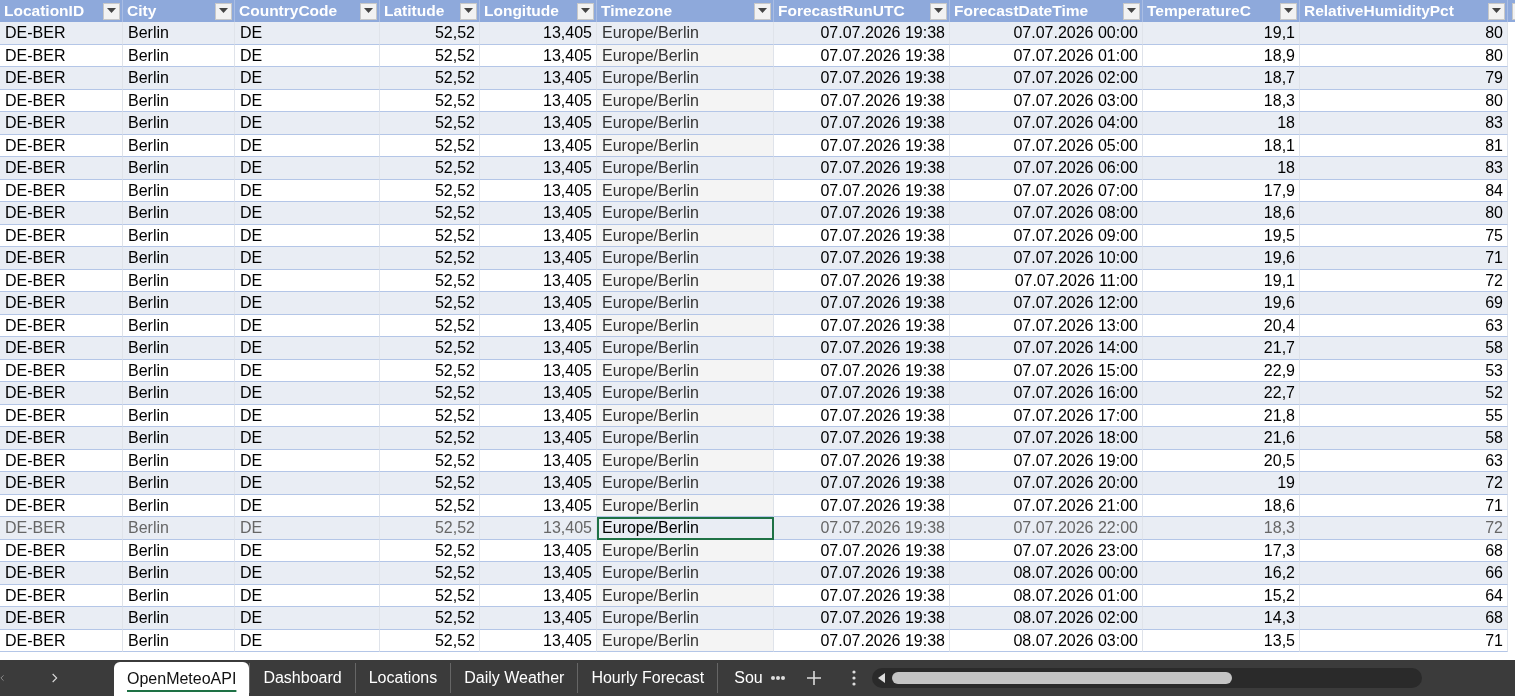 The width and height of the screenshot is (1515, 696). I want to click on table-cell: 21,6, so click(1221, 438).